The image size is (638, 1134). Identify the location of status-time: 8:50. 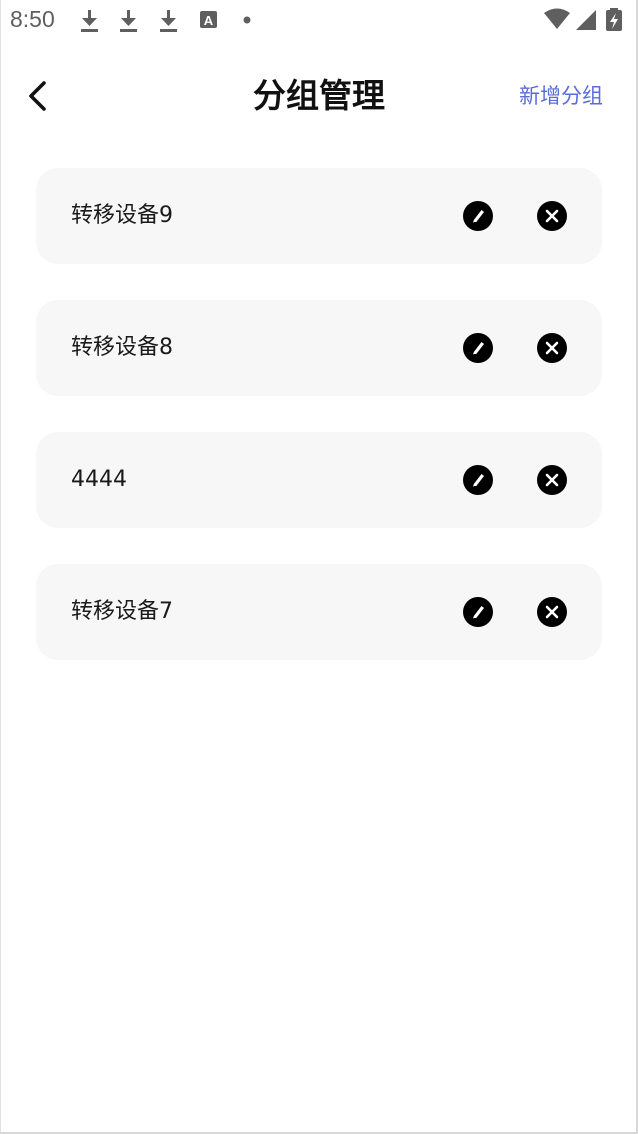
(32, 19).